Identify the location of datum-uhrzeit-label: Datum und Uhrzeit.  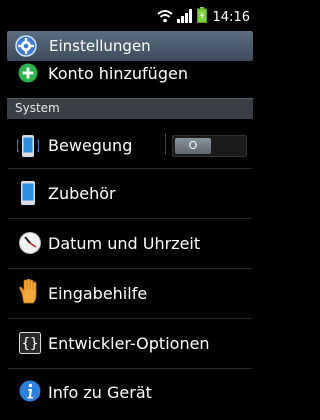
(124, 243).